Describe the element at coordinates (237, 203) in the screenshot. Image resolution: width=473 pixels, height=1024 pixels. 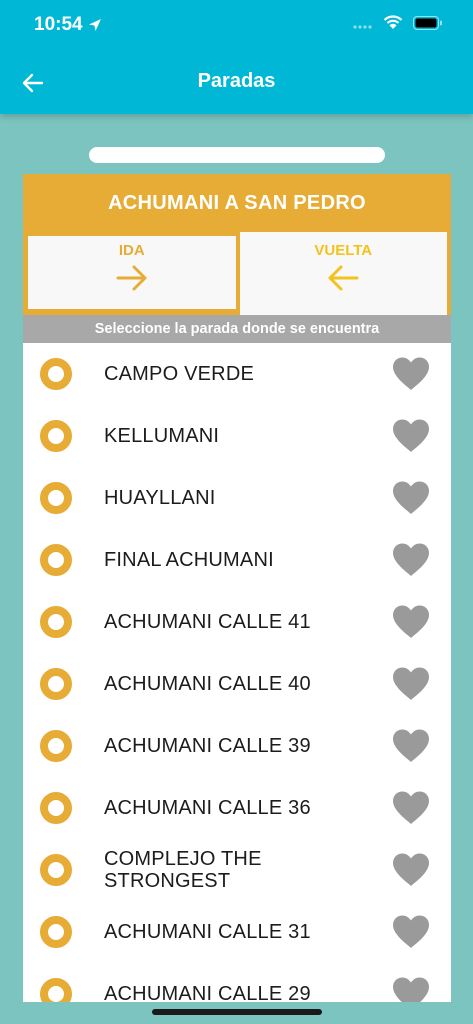
I see `route-title: ACHUMANI A SAN PEDRO` at that location.